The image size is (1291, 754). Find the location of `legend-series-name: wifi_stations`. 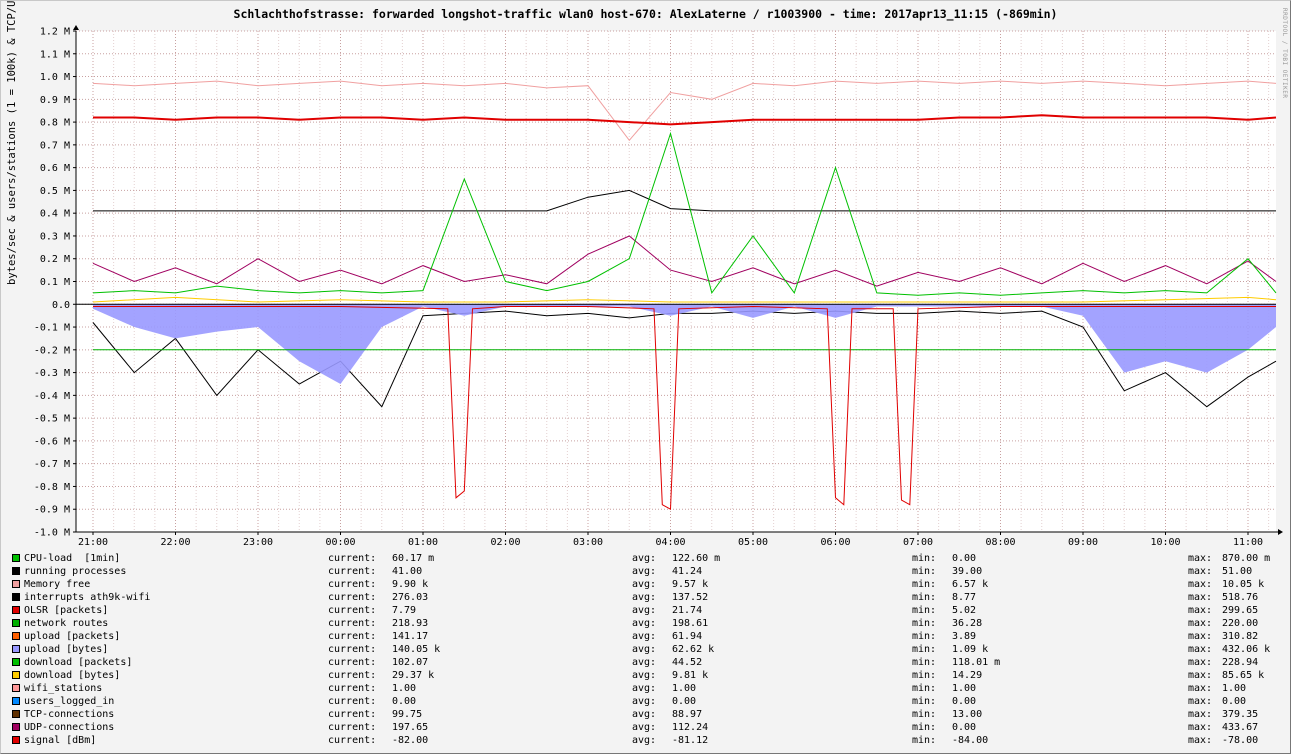

legend-series-name: wifi_stations is located at coordinates (63, 688).